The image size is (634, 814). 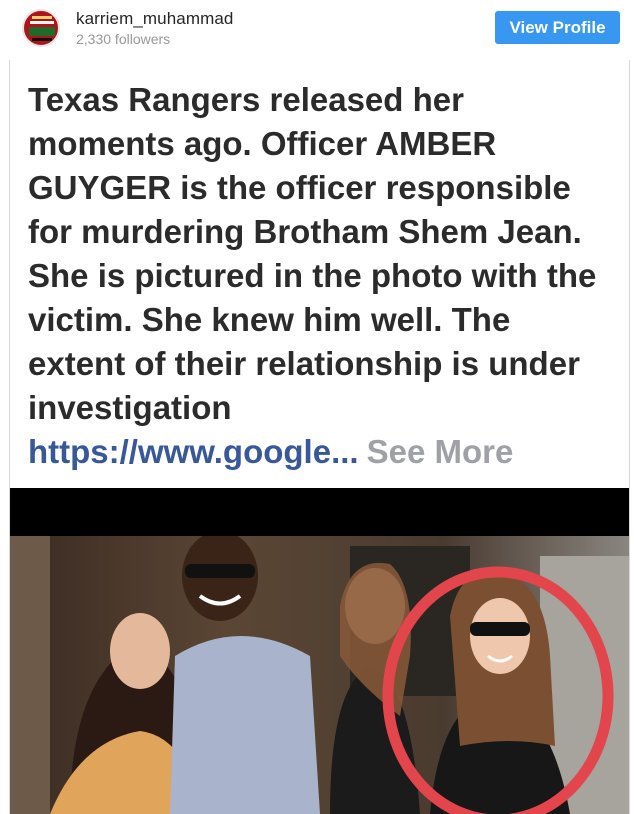 What do you see at coordinates (123, 39) in the screenshot?
I see `follower-count: 2,330 followers` at bounding box center [123, 39].